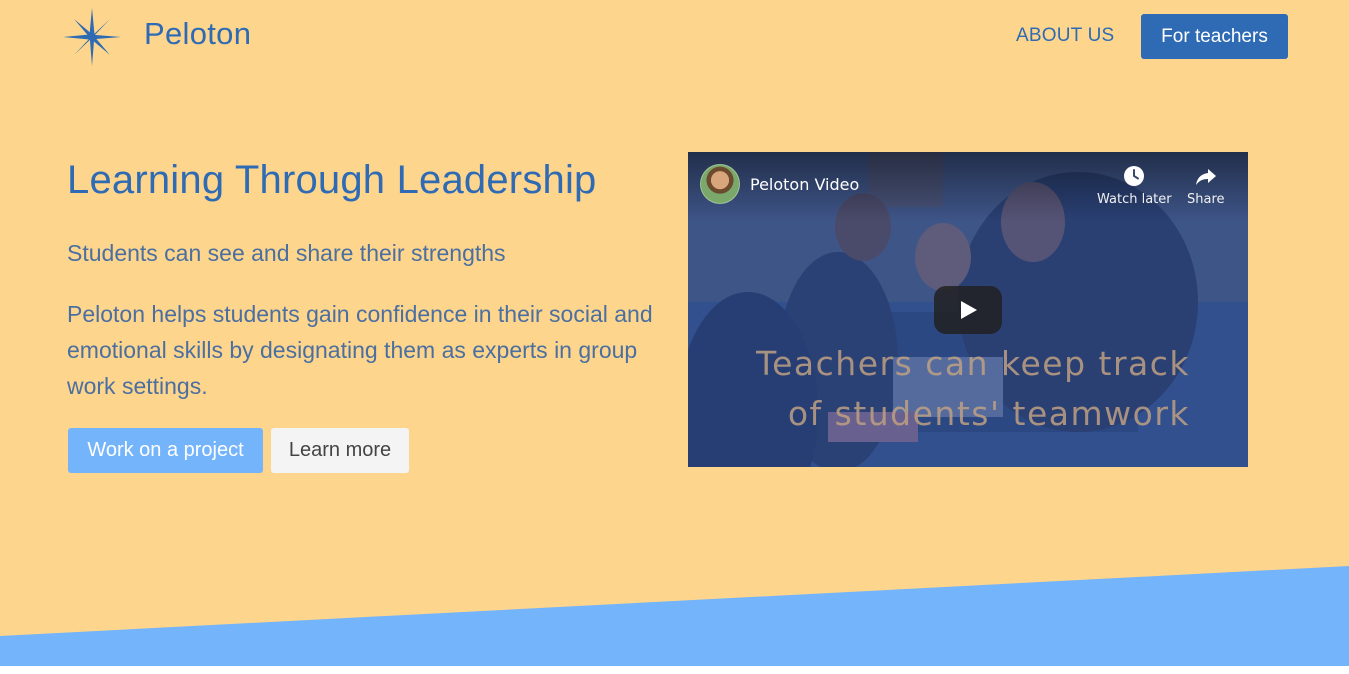 Image resolution: width=1349 pixels, height=674 pixels. What do you see at coordinates (720, 184) in the screenshot?
I see `channel-avatar` at bounding box center [720, 184].